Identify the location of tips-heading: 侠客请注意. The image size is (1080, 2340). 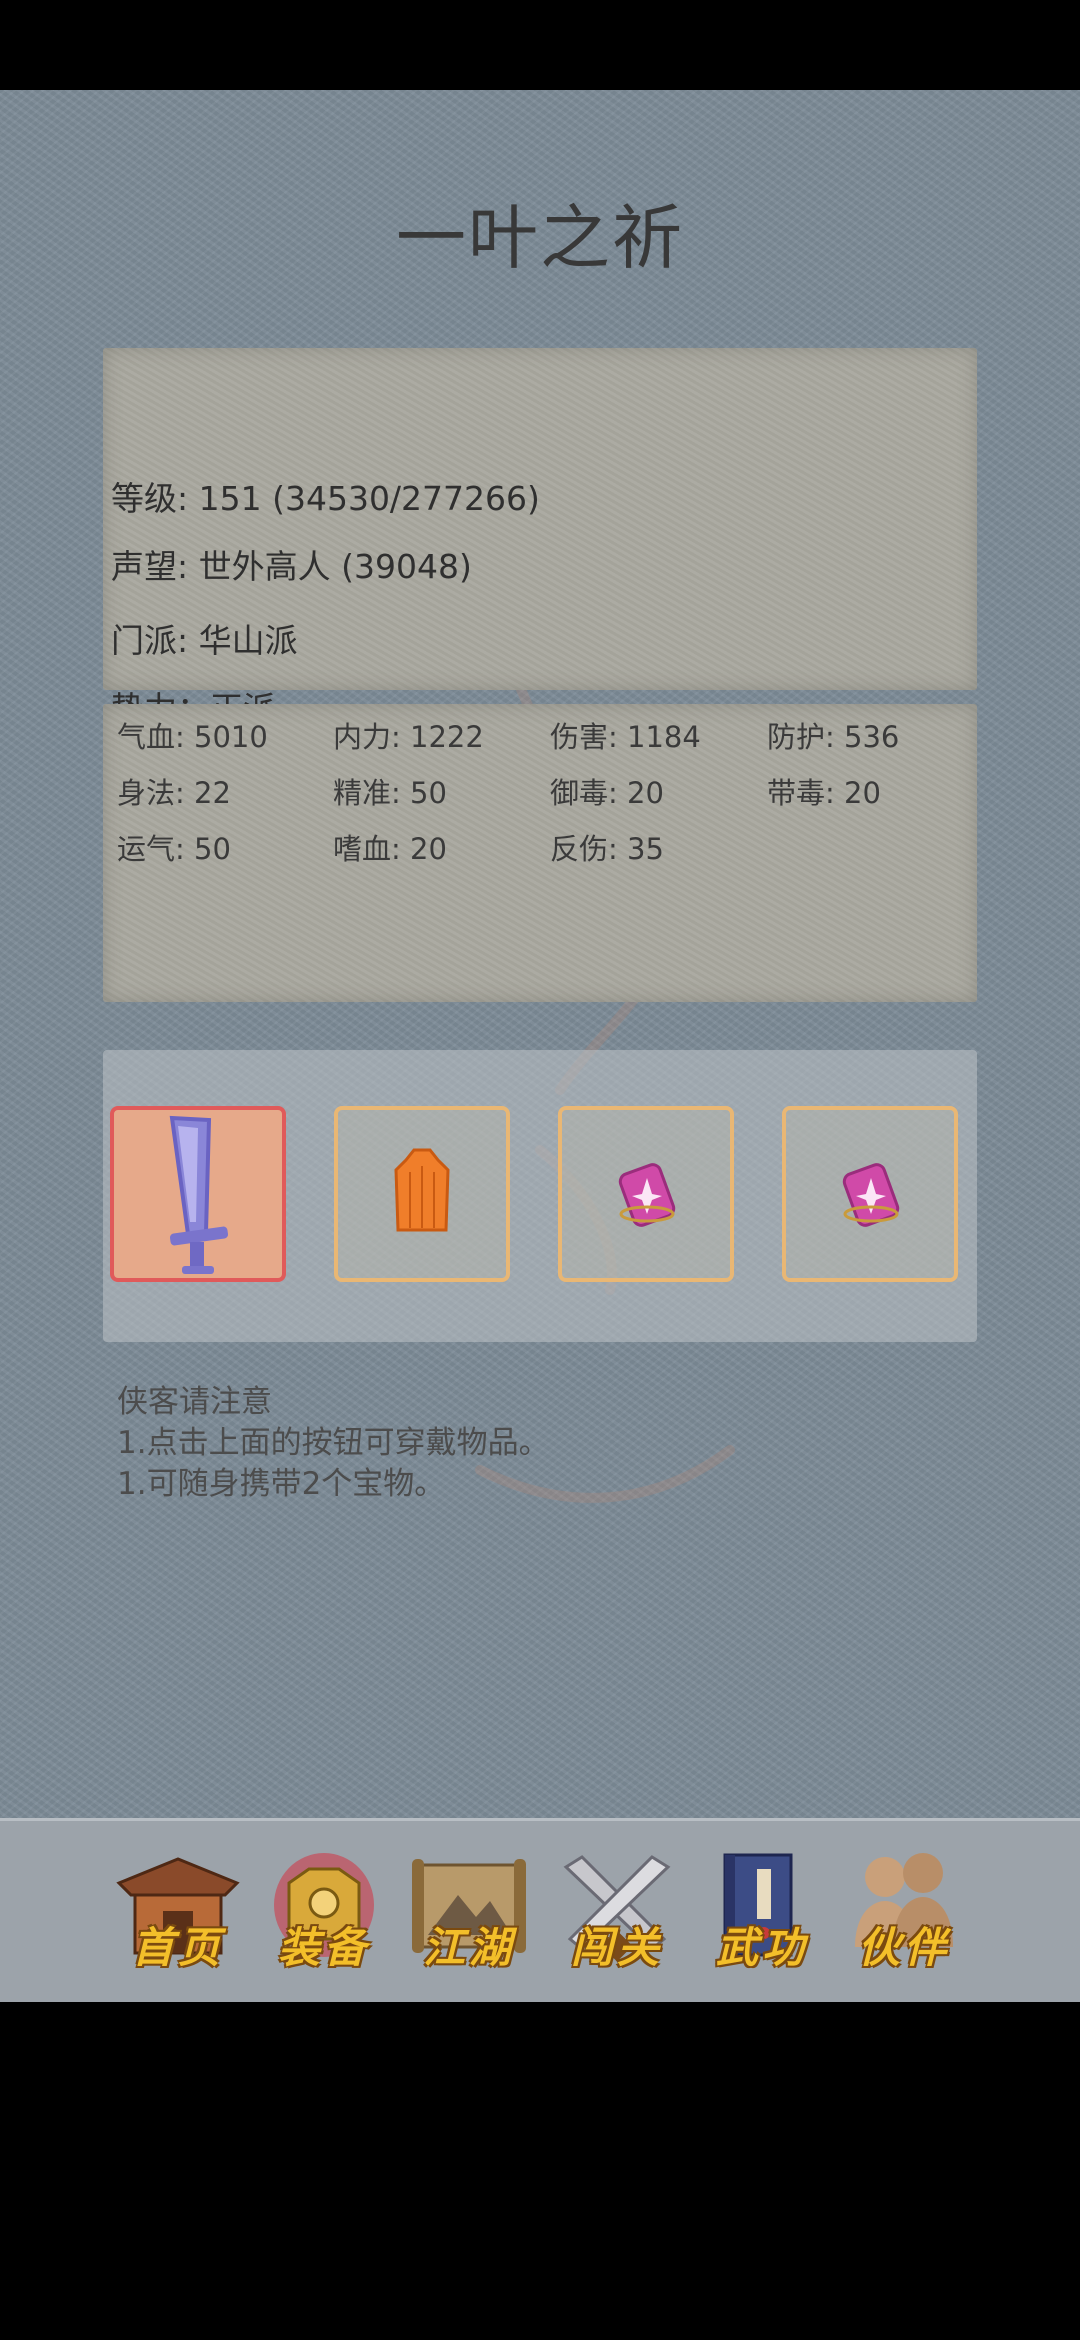
(194, 1402).